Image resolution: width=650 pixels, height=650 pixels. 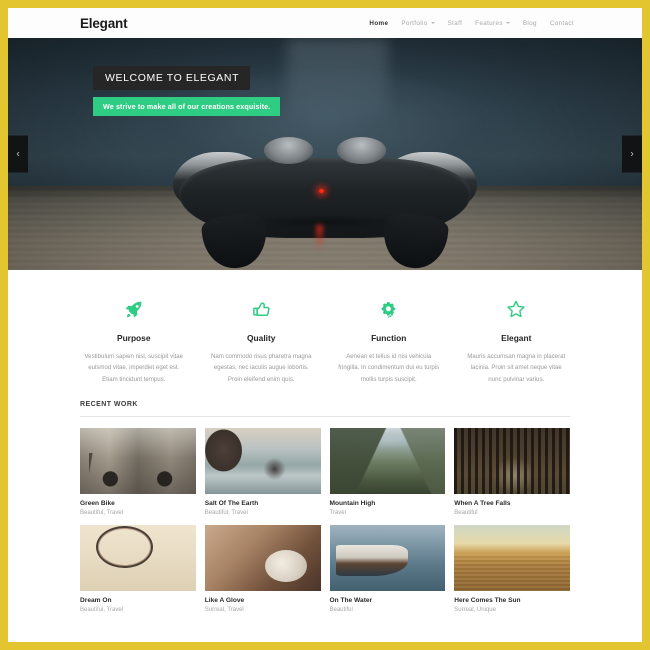 I want to click on slider-prev-arrow-icon: ‹, so click(x=18, y=154).